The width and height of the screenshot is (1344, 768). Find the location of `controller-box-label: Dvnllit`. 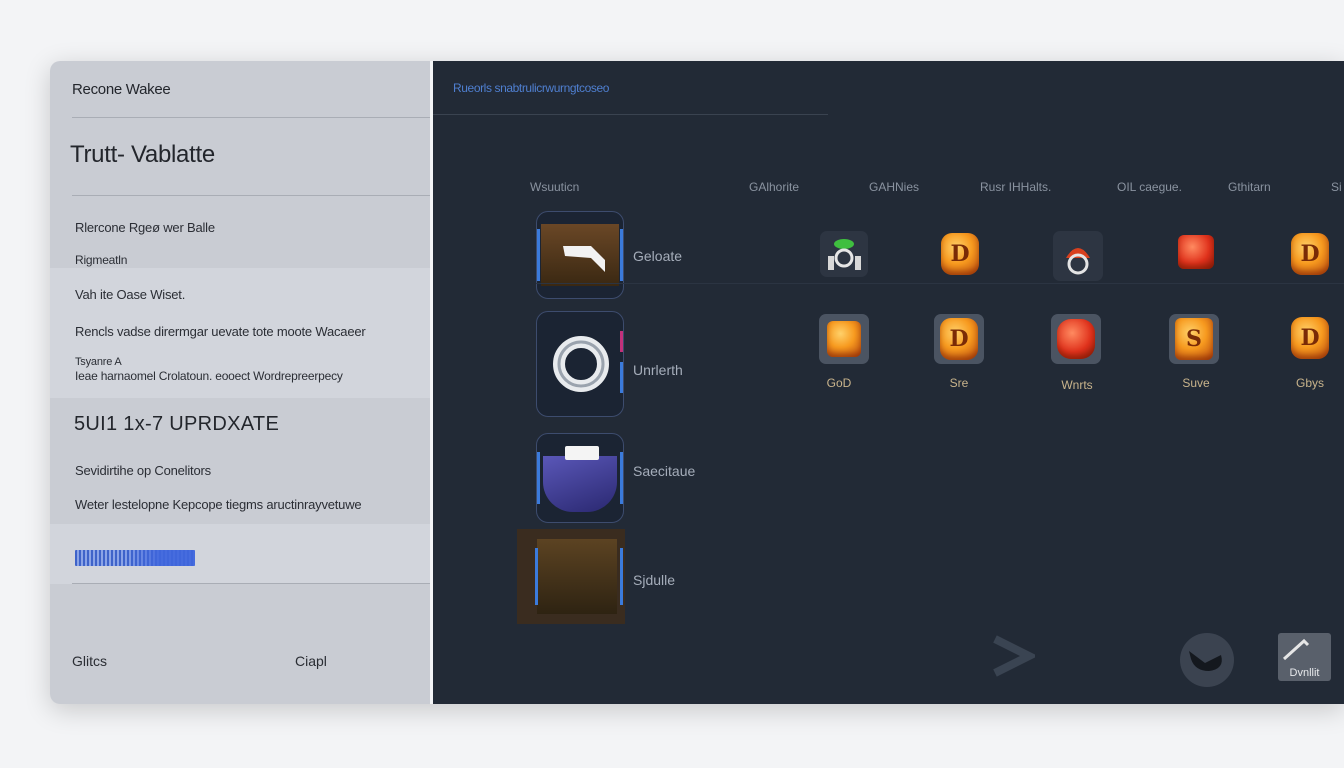

controller-box-label: Dvnllit is located at coordinates (1304, 673).